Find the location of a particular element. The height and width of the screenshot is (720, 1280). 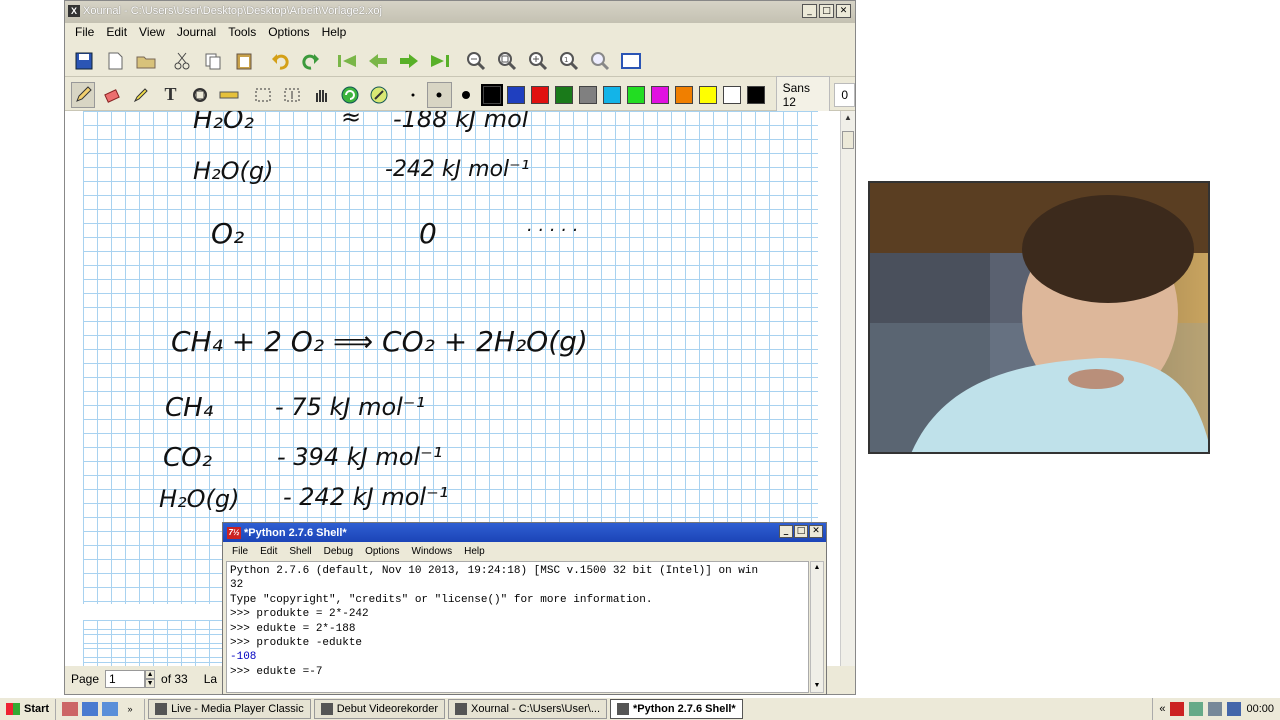

python-scrollbar: ▲ ▼ is located at coordinates (817, 627).